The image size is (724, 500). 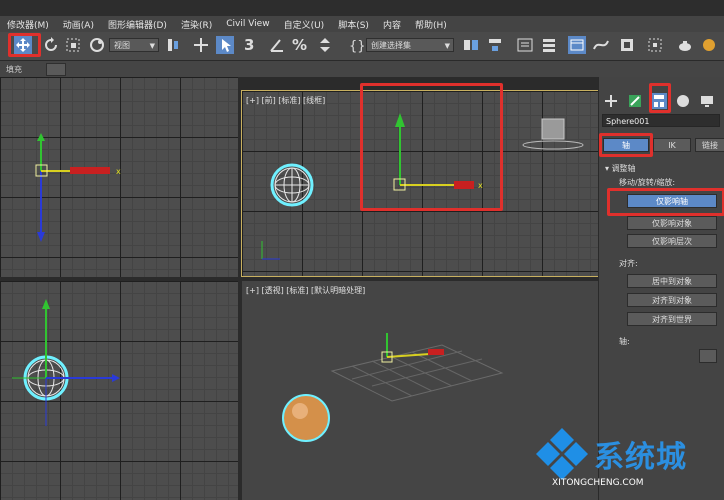 I want to click on reference-coordinate-dropdown: 视图 ▼, so click(x=134, y=45).